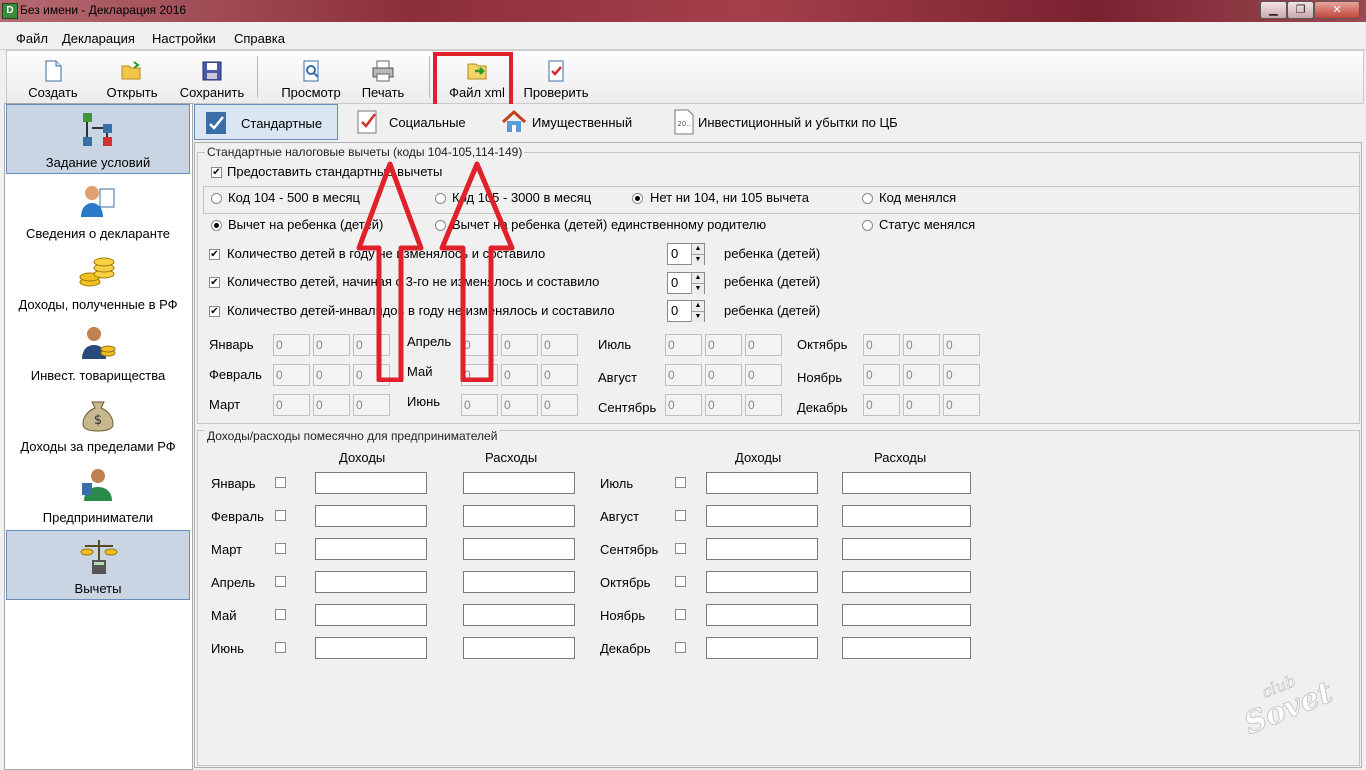 Image resolution: width=1366 pixels, height=770 pixels. What do you see at coordinates (212, 77) in the screenshot?
I see `save-button: Сохранить` at bounding box center [212, 77].